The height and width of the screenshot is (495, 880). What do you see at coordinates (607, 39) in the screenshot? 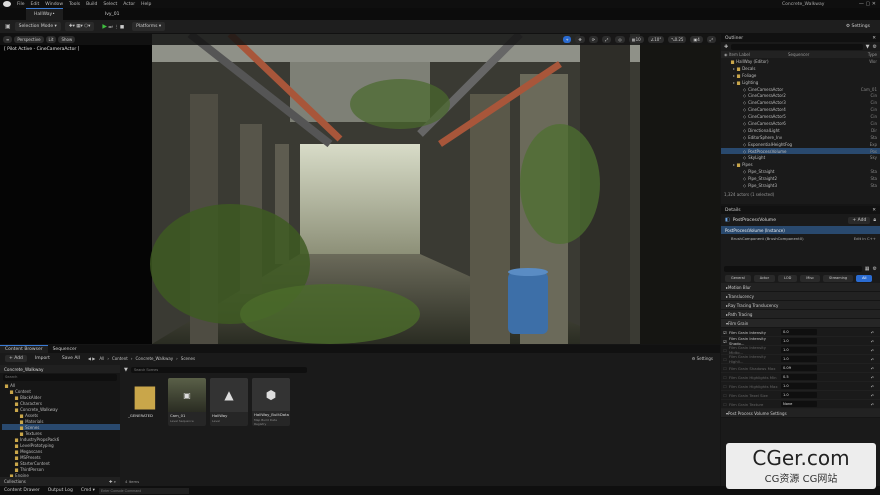
I see `scale-tool-icon: ⤢` at bounding box center [607, 39].